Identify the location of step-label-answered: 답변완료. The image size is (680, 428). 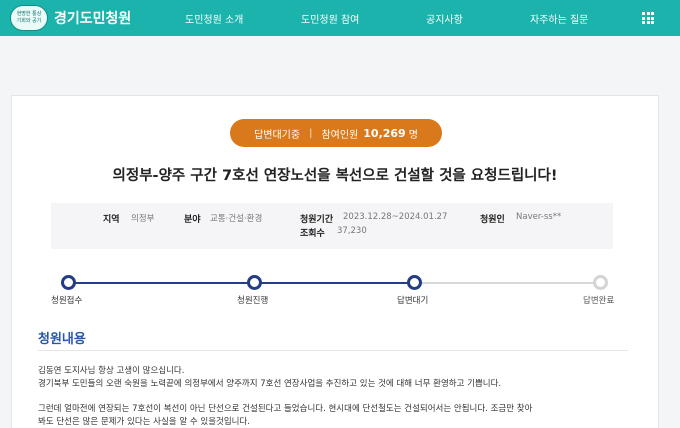
(599, 301).